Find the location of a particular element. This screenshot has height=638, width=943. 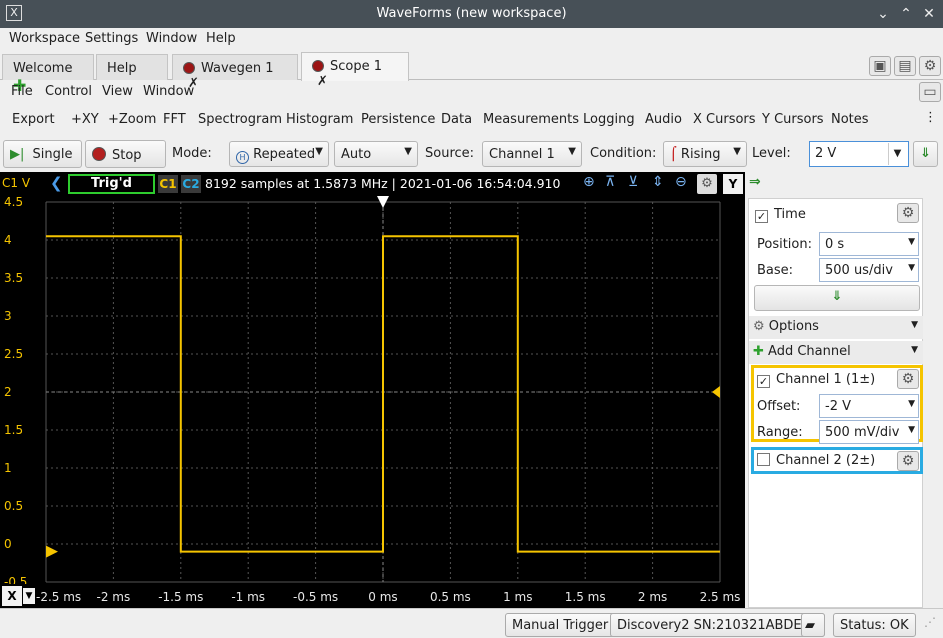

mode-select: H Repeated ▼ is located at coordinates (279, 154).